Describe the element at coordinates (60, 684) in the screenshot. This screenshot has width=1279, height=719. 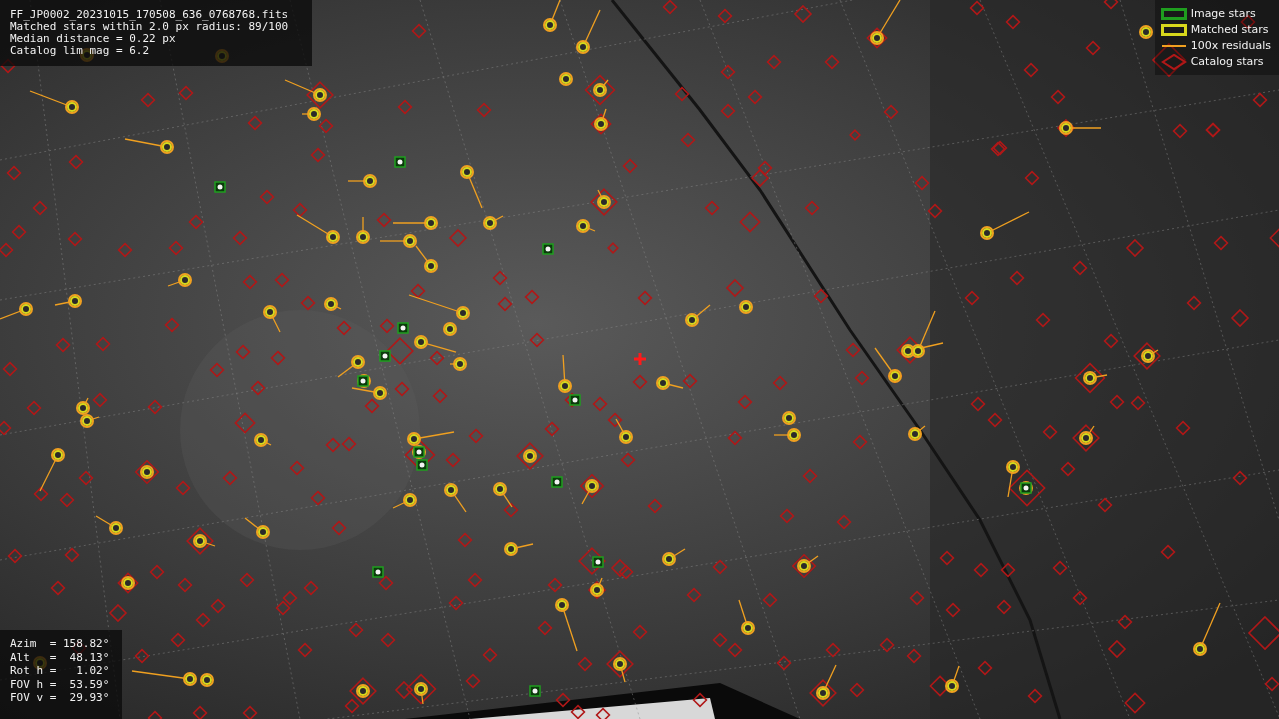
I see `pointing-text: FOV h = 53.59°` at that location.